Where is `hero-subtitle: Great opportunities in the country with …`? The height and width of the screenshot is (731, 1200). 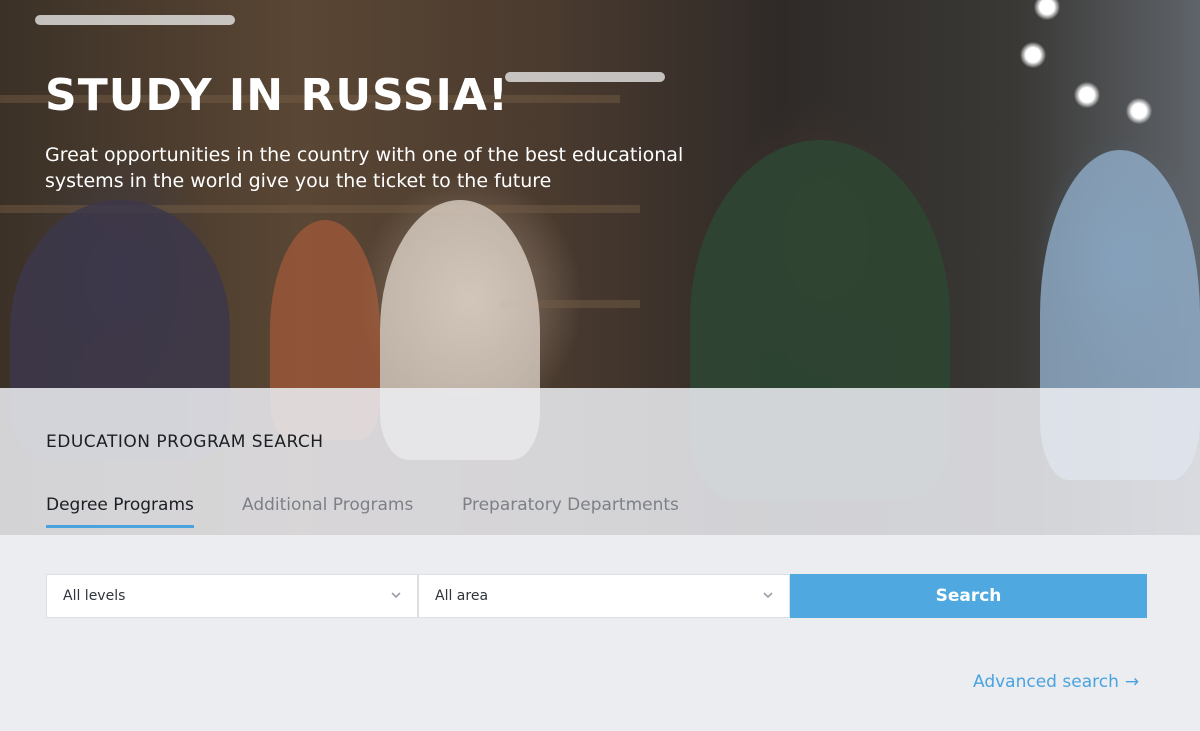
hero-subtitle: Great opportunities in the country with … is located at coordinates (364, 168).